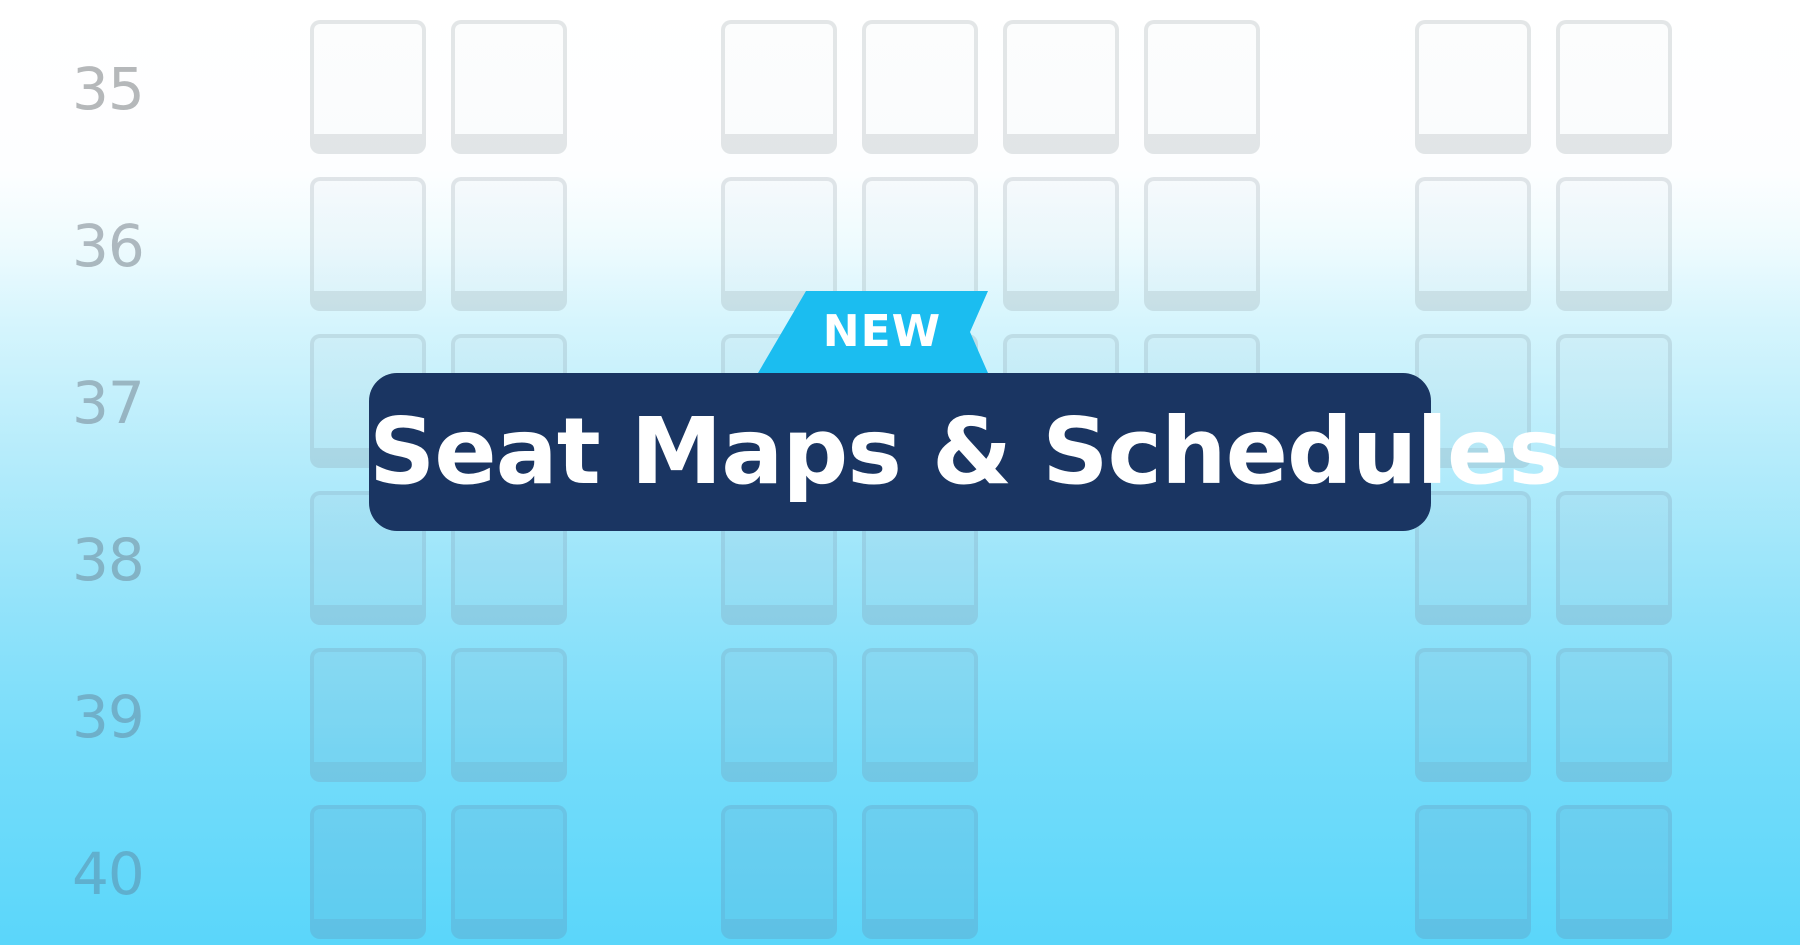 The width and height of the screenshot is (1800, 945). Describe the element at coordinates (108, 874) in the screenshot. I see `row-number: 40` at that location.